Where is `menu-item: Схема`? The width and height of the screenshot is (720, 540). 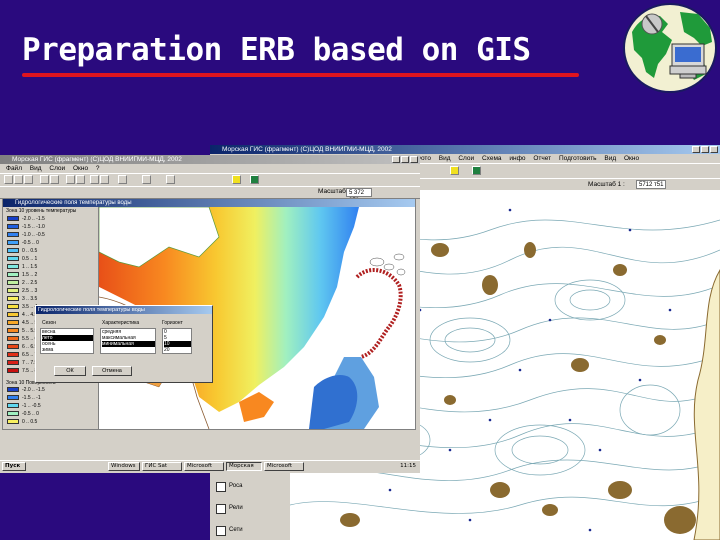 menu-item: Схема is located at coordinates (492, 158).